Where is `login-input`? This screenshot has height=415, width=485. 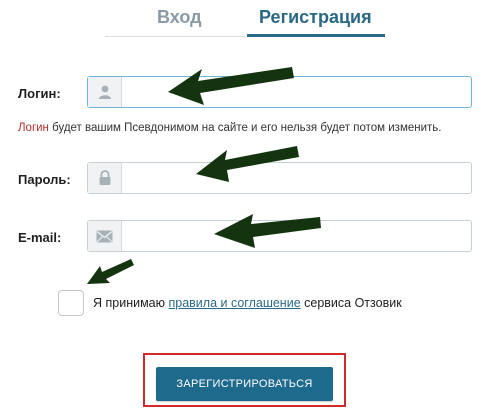 login-input is located at coordinates (296, 92).